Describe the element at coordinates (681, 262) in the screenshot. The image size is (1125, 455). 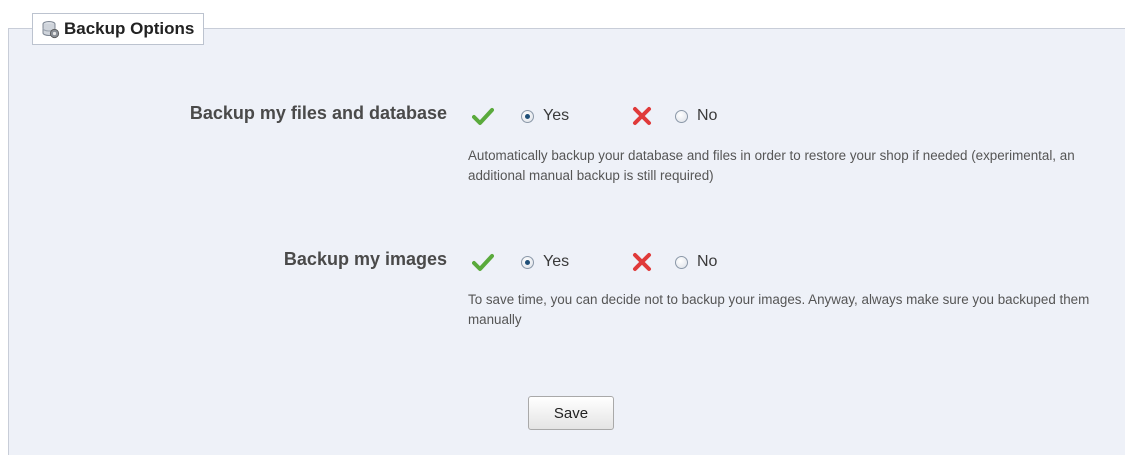
I see `backup-images-no-radio` at that location.